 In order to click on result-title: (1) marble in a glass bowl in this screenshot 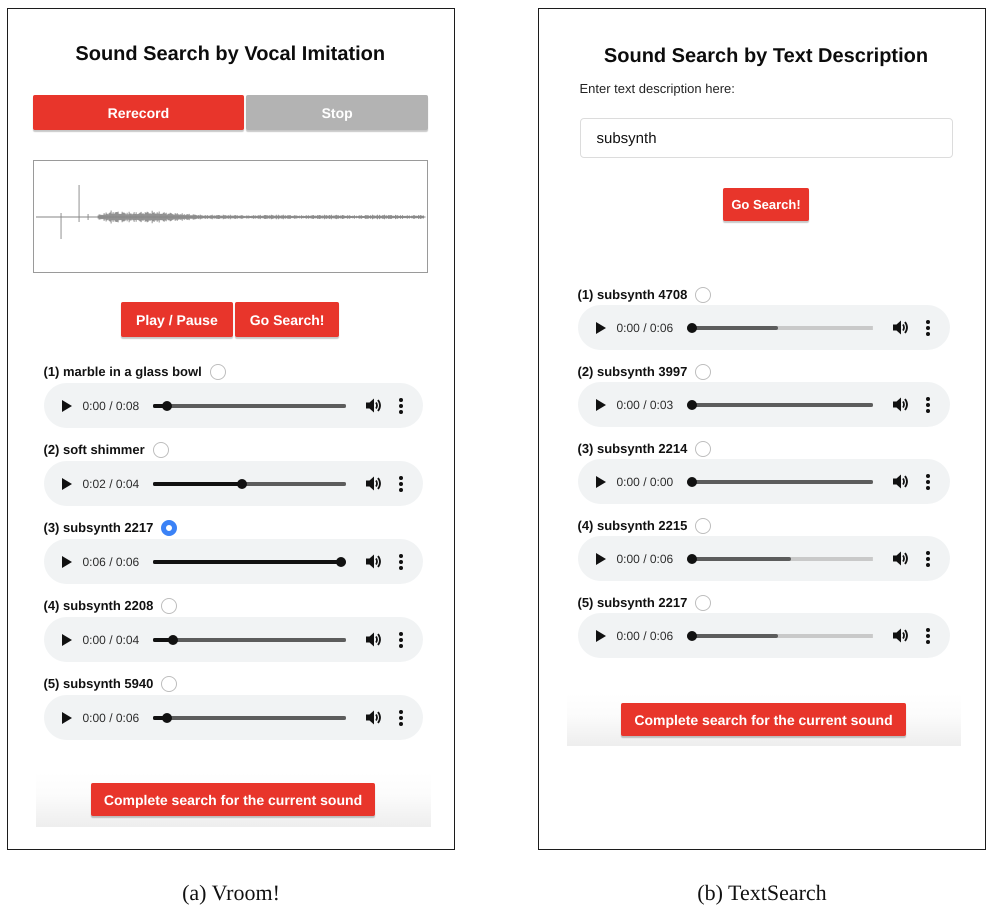, I will do `click(123, 372)`.